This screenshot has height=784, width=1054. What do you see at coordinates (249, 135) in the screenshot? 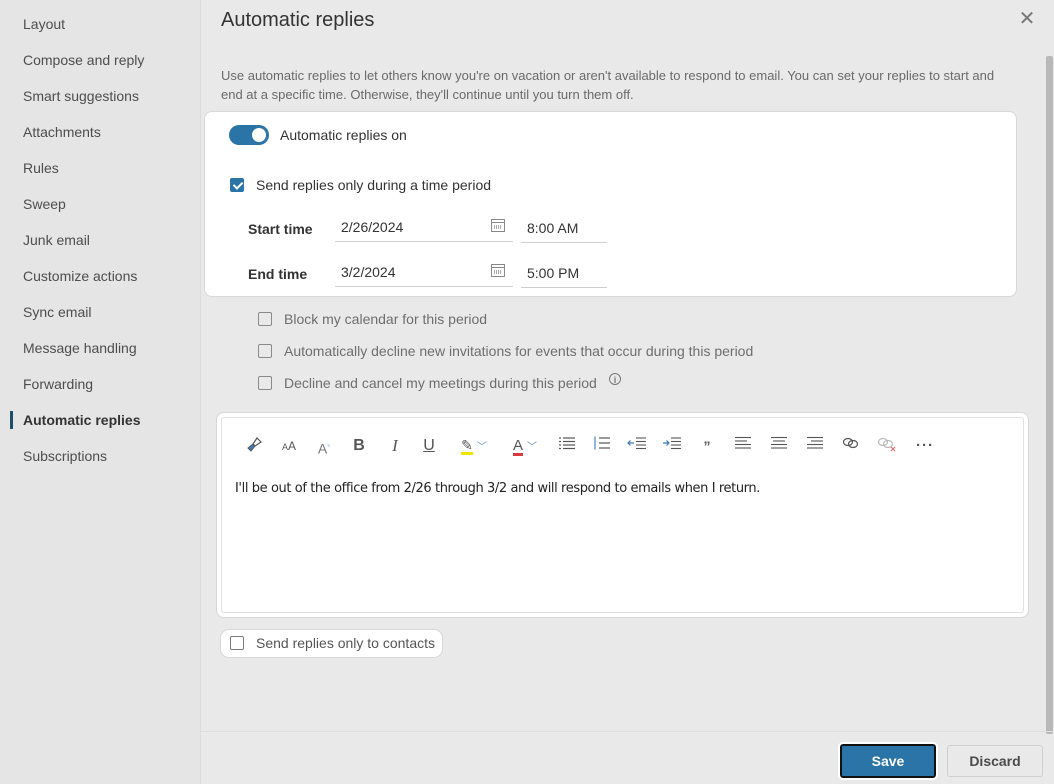
I see `automatic-replies-toggle` at bounding box center [249, 135].